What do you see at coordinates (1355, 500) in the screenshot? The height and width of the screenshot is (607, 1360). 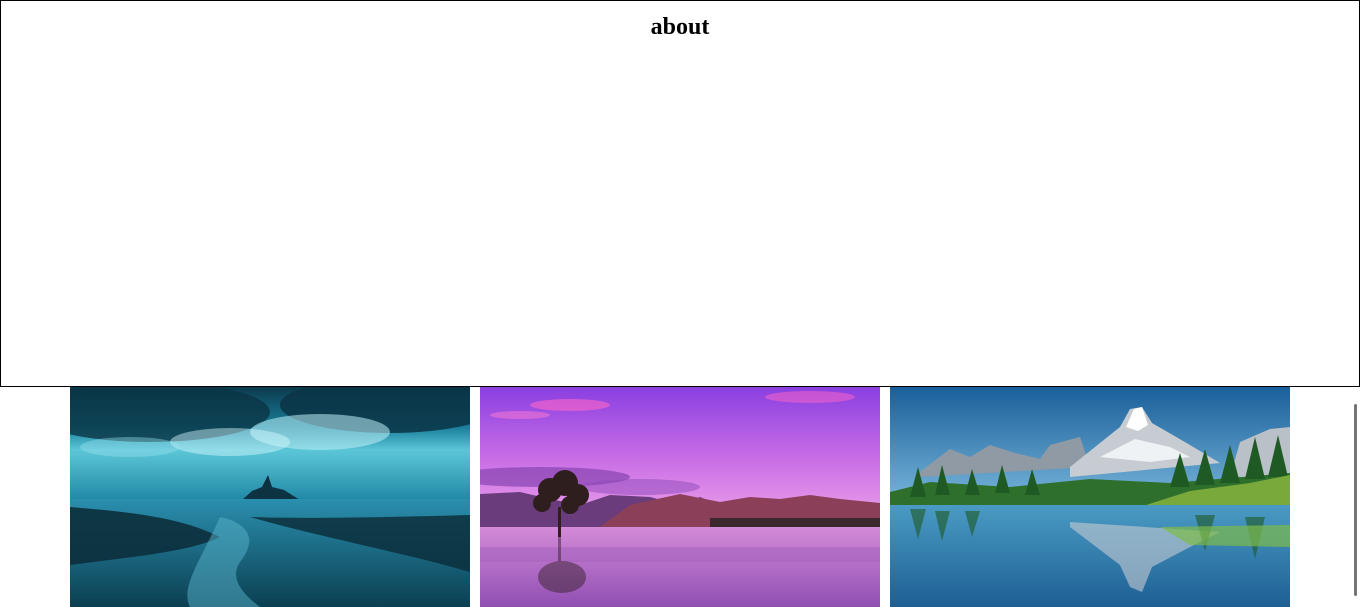 I see `vertical-scrollbar` at bounding box center [1355, 500].